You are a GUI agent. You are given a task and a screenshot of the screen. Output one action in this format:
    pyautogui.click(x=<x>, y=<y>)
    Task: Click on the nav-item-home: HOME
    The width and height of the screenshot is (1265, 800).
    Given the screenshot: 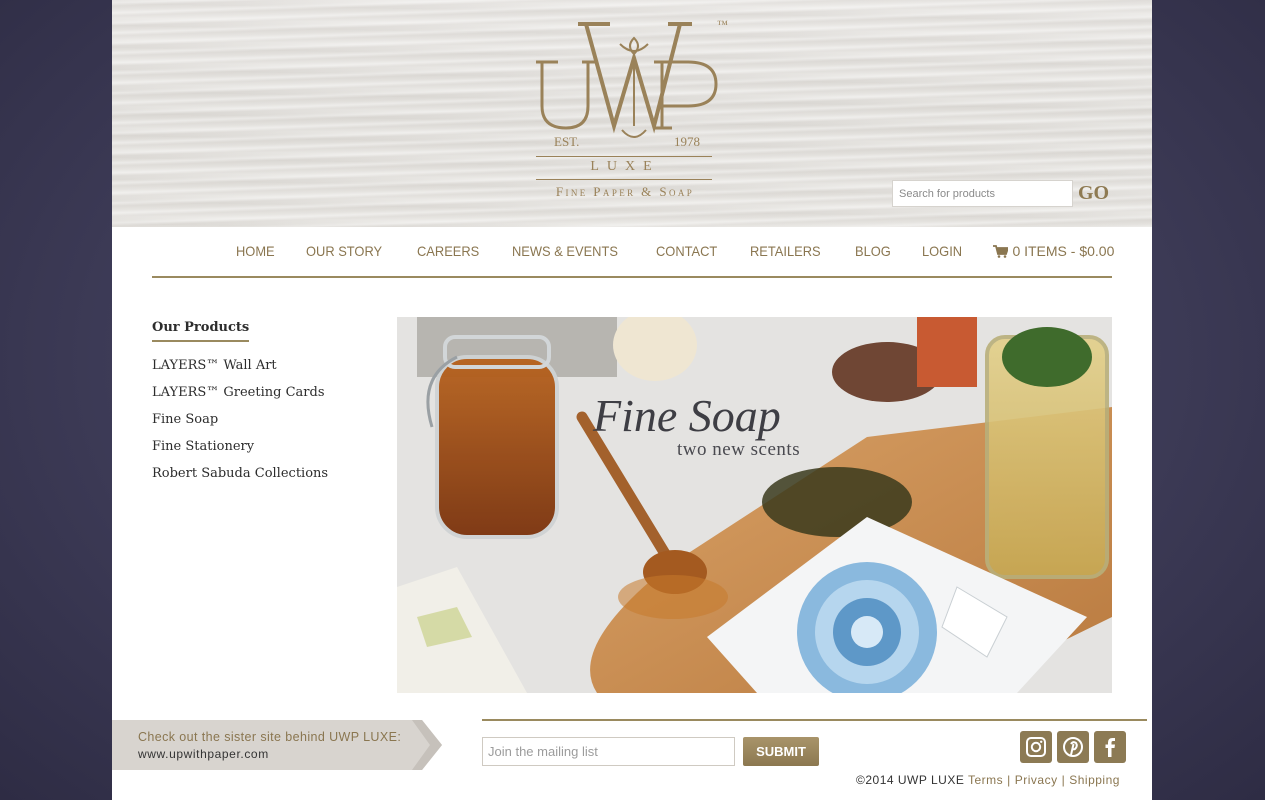 What is the action you would take?
    pyautogui.click(x=255, y=251)
    